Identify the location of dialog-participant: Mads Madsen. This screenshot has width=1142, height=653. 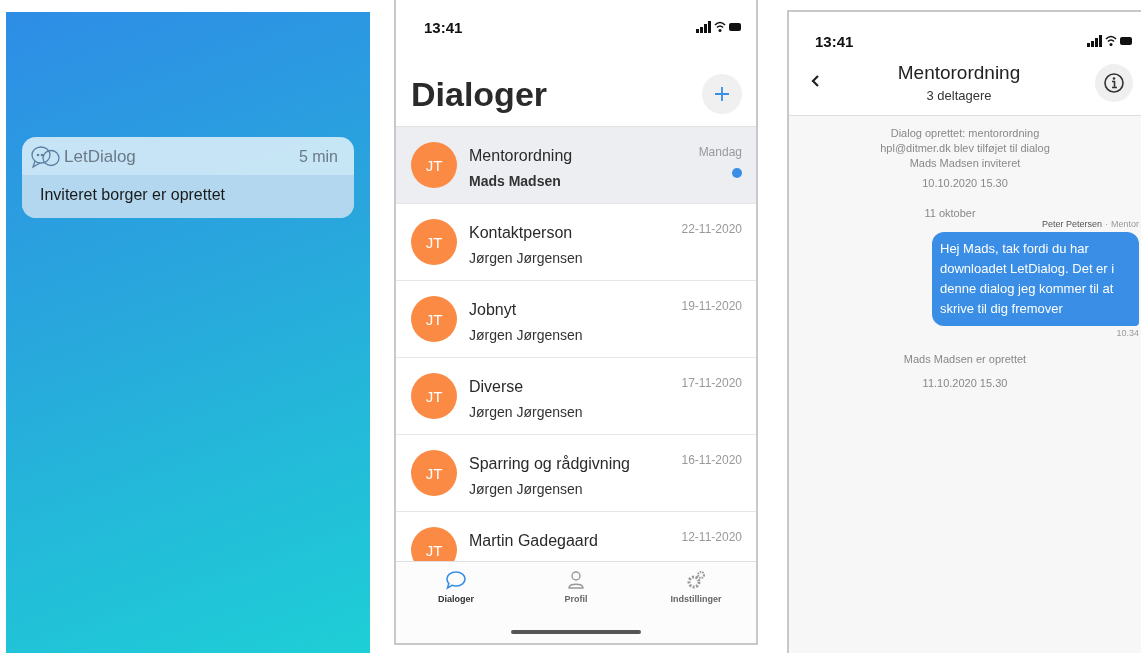
(515, 181).